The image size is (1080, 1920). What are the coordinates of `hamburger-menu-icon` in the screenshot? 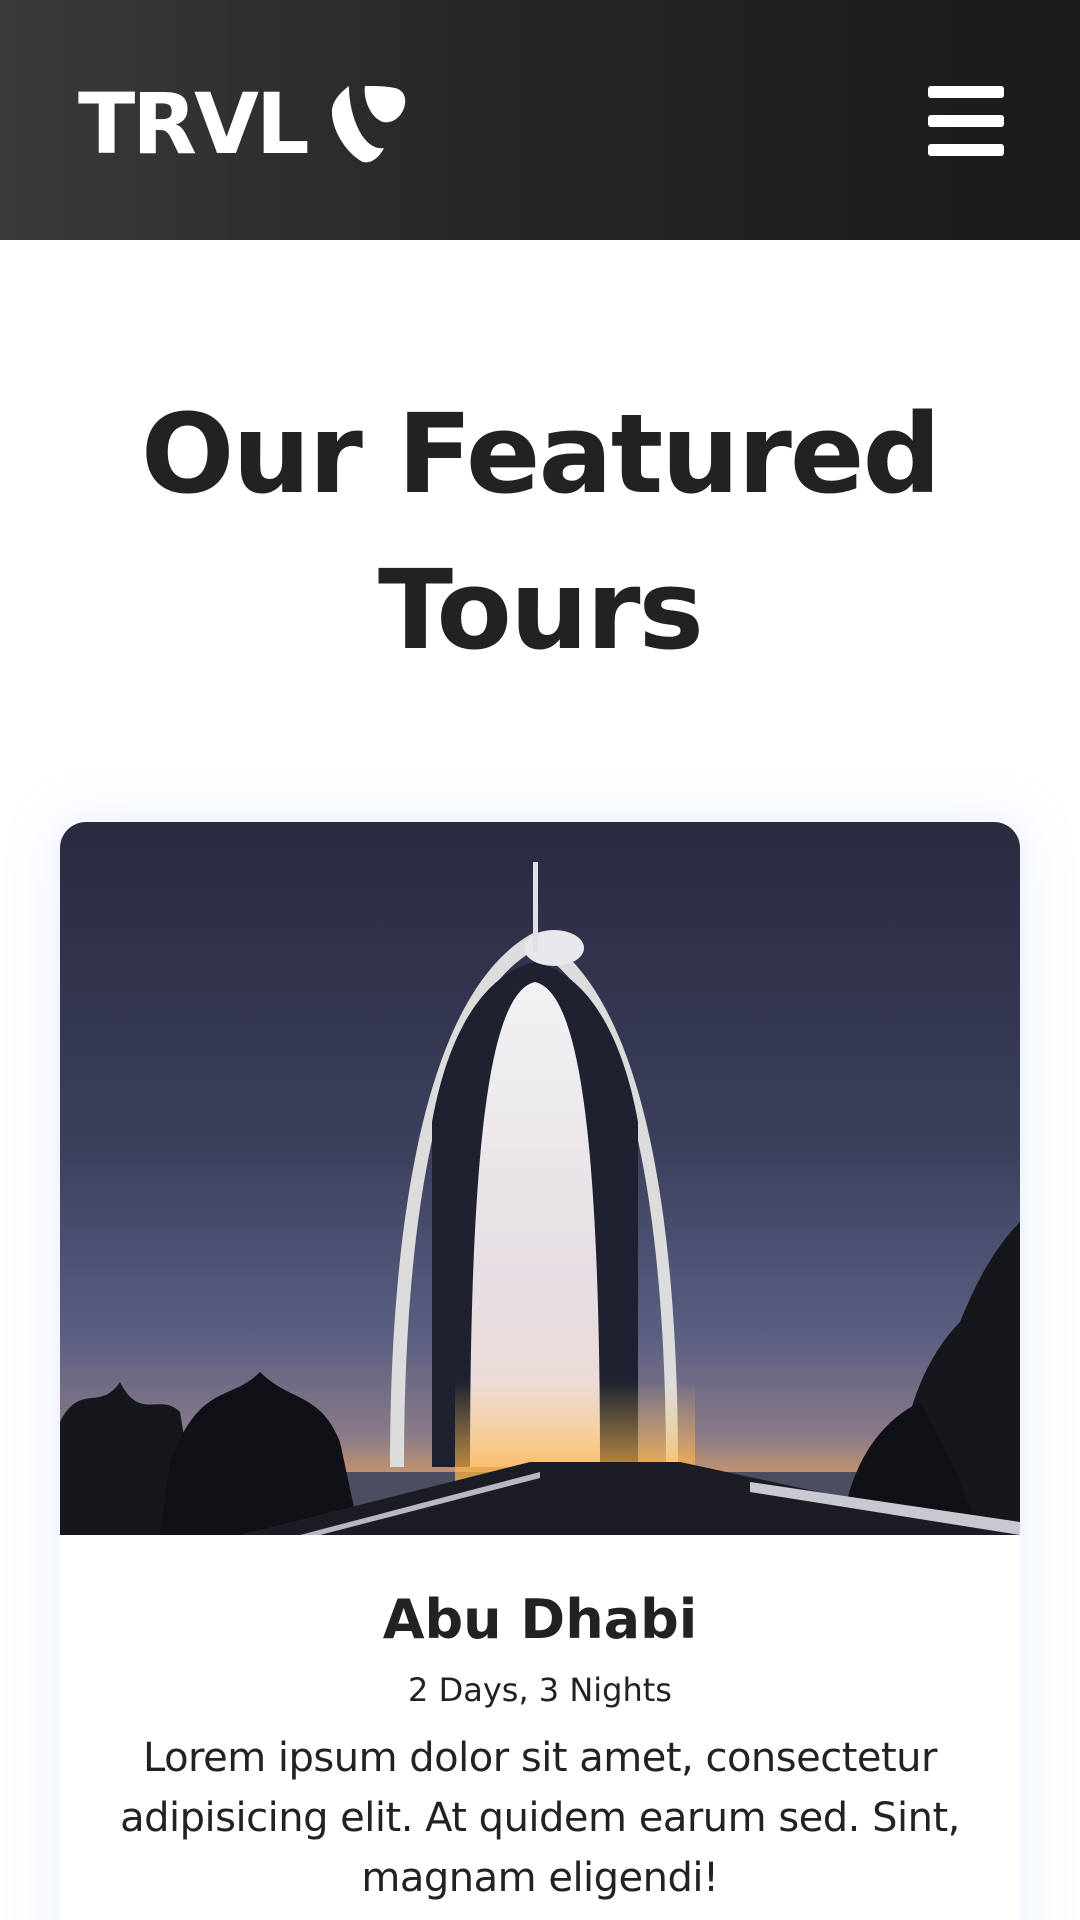 It's located at (966, 121).